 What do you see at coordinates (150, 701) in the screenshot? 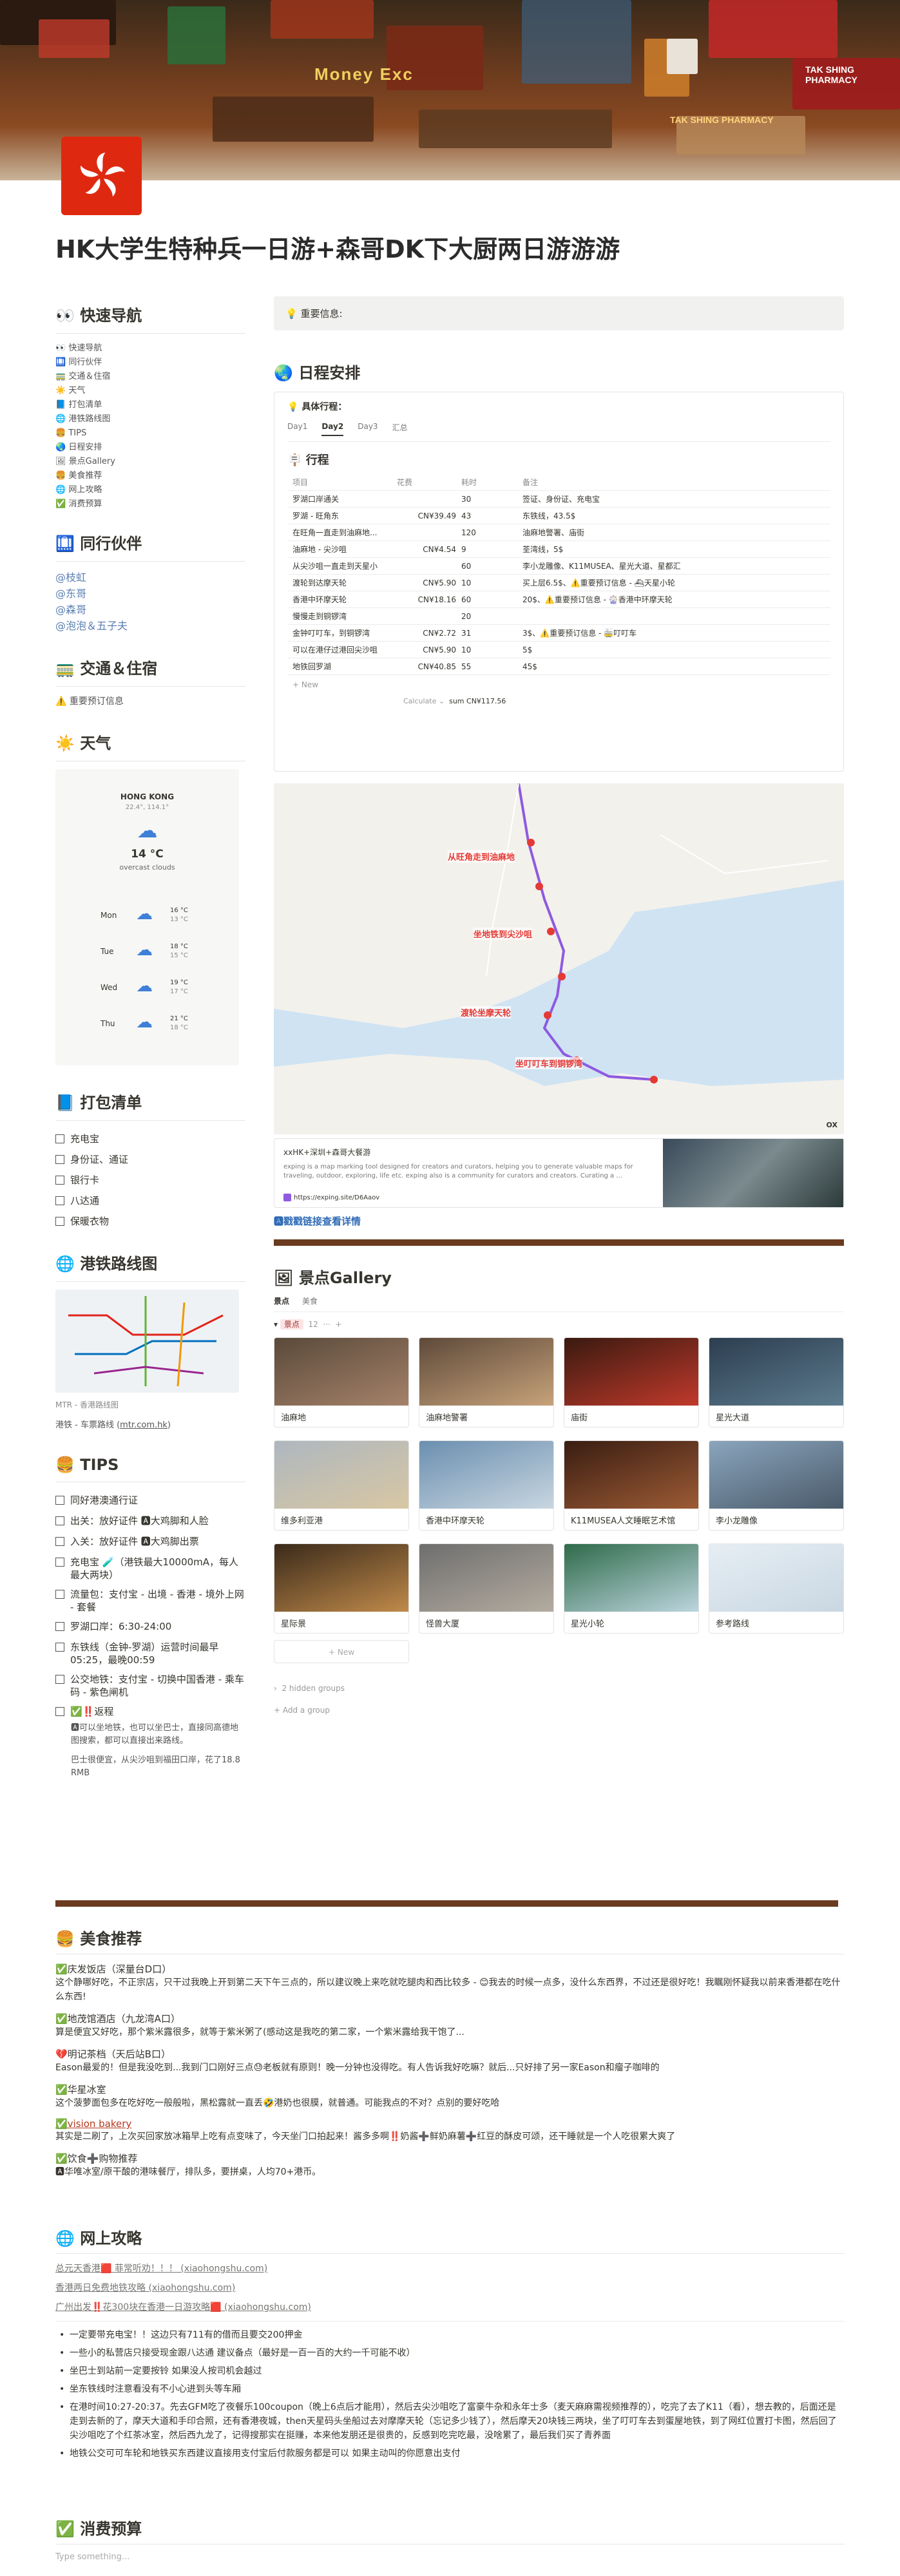
I see `booking-link: ⚠️ 重要预订信息` at bounding box center [150, 701].